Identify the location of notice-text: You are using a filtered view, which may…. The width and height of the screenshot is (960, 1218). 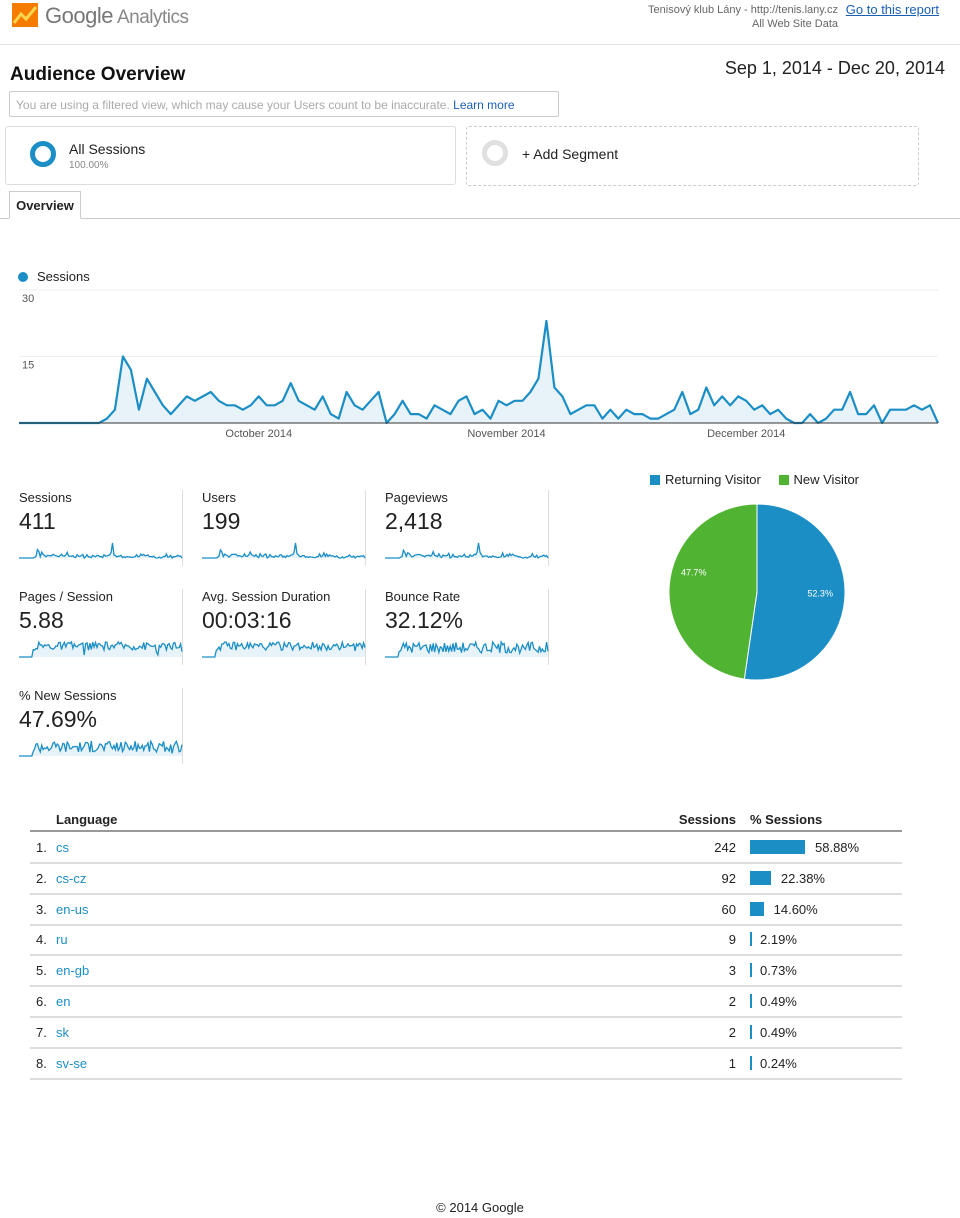
(233, 105).